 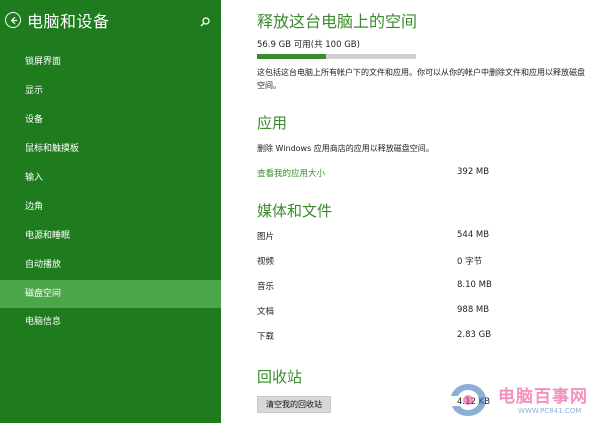 I want to click on sidebar-item-display: 显示, so click(x=110, y=91).